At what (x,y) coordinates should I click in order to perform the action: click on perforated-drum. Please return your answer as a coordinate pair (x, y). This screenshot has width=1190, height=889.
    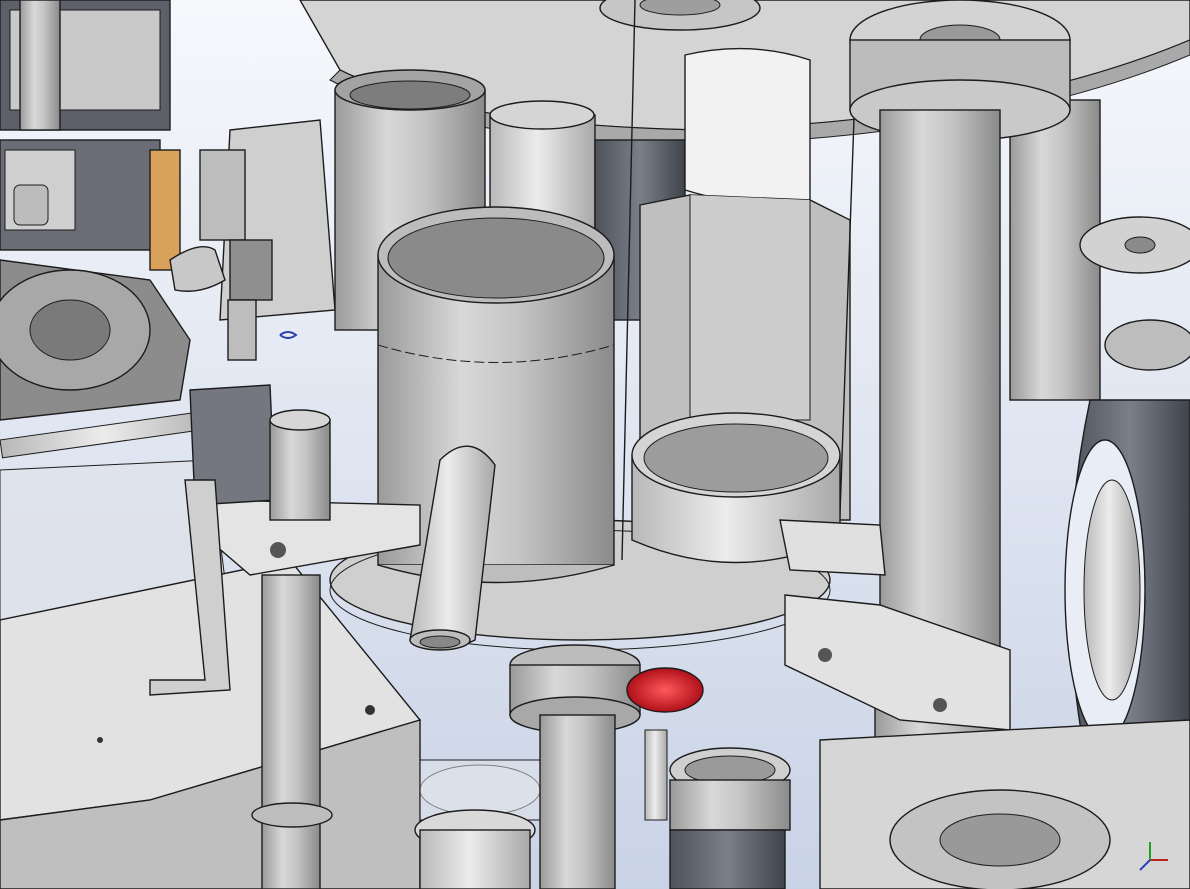
    Looking at the image, I should click on (730, 805).